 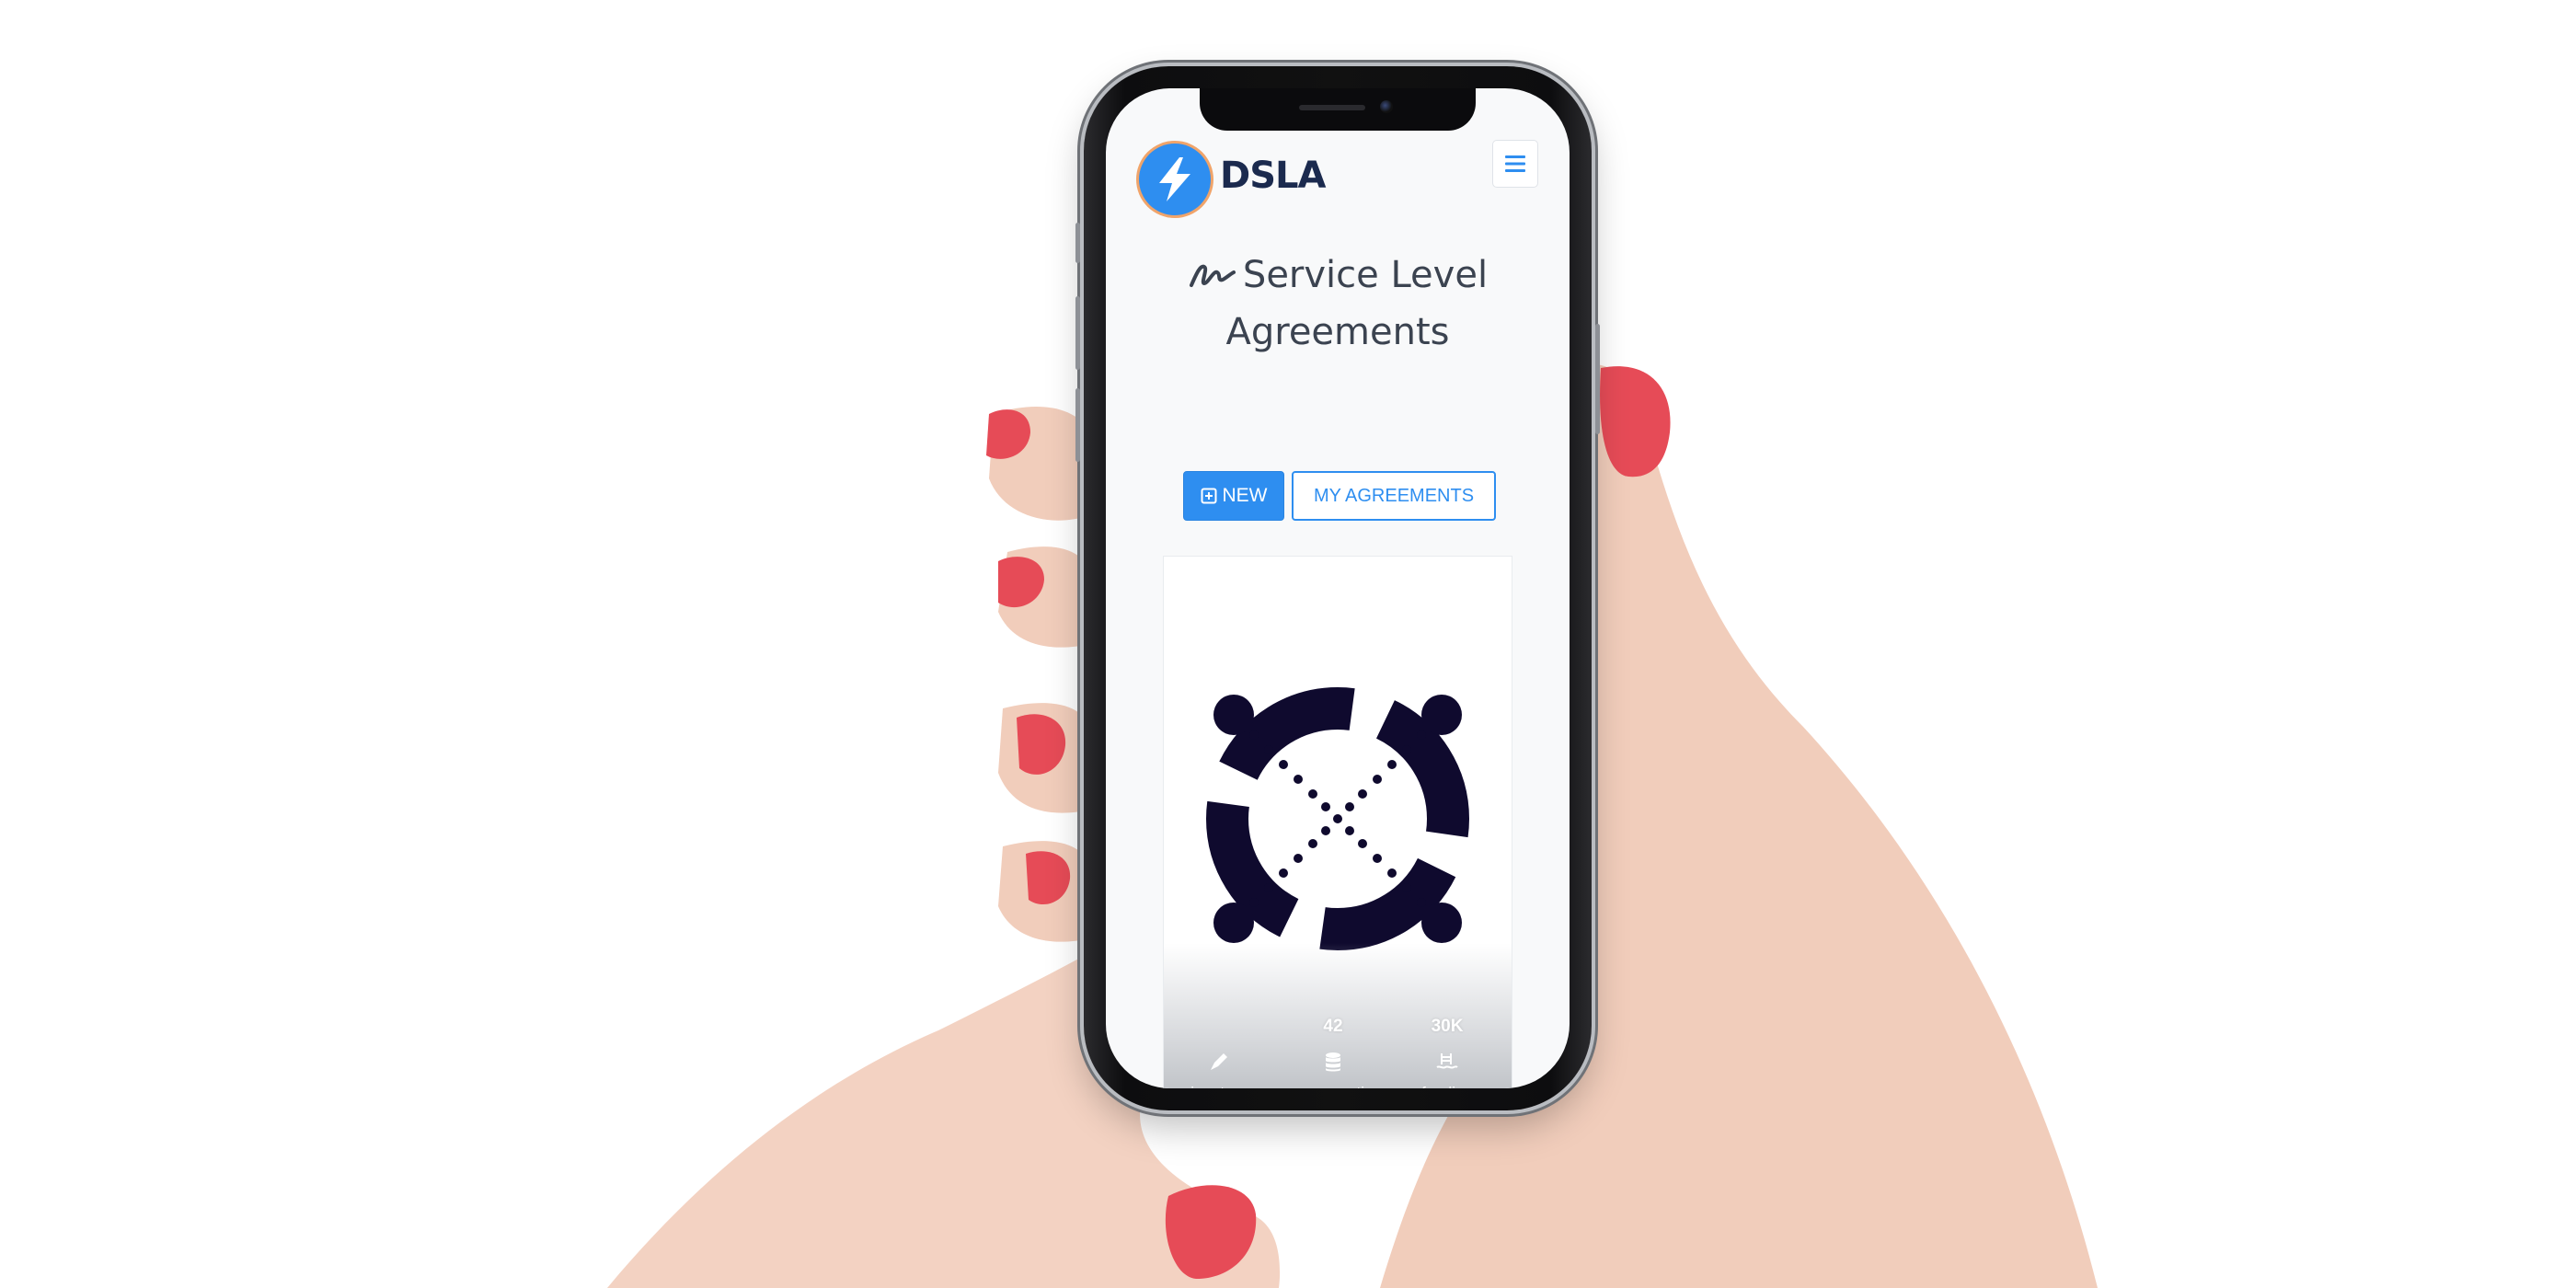 What do you see at coordinates (1333, 1086) in the screenshot?
I see `stat-label: compensation` at bounding box center [1333, 1086].